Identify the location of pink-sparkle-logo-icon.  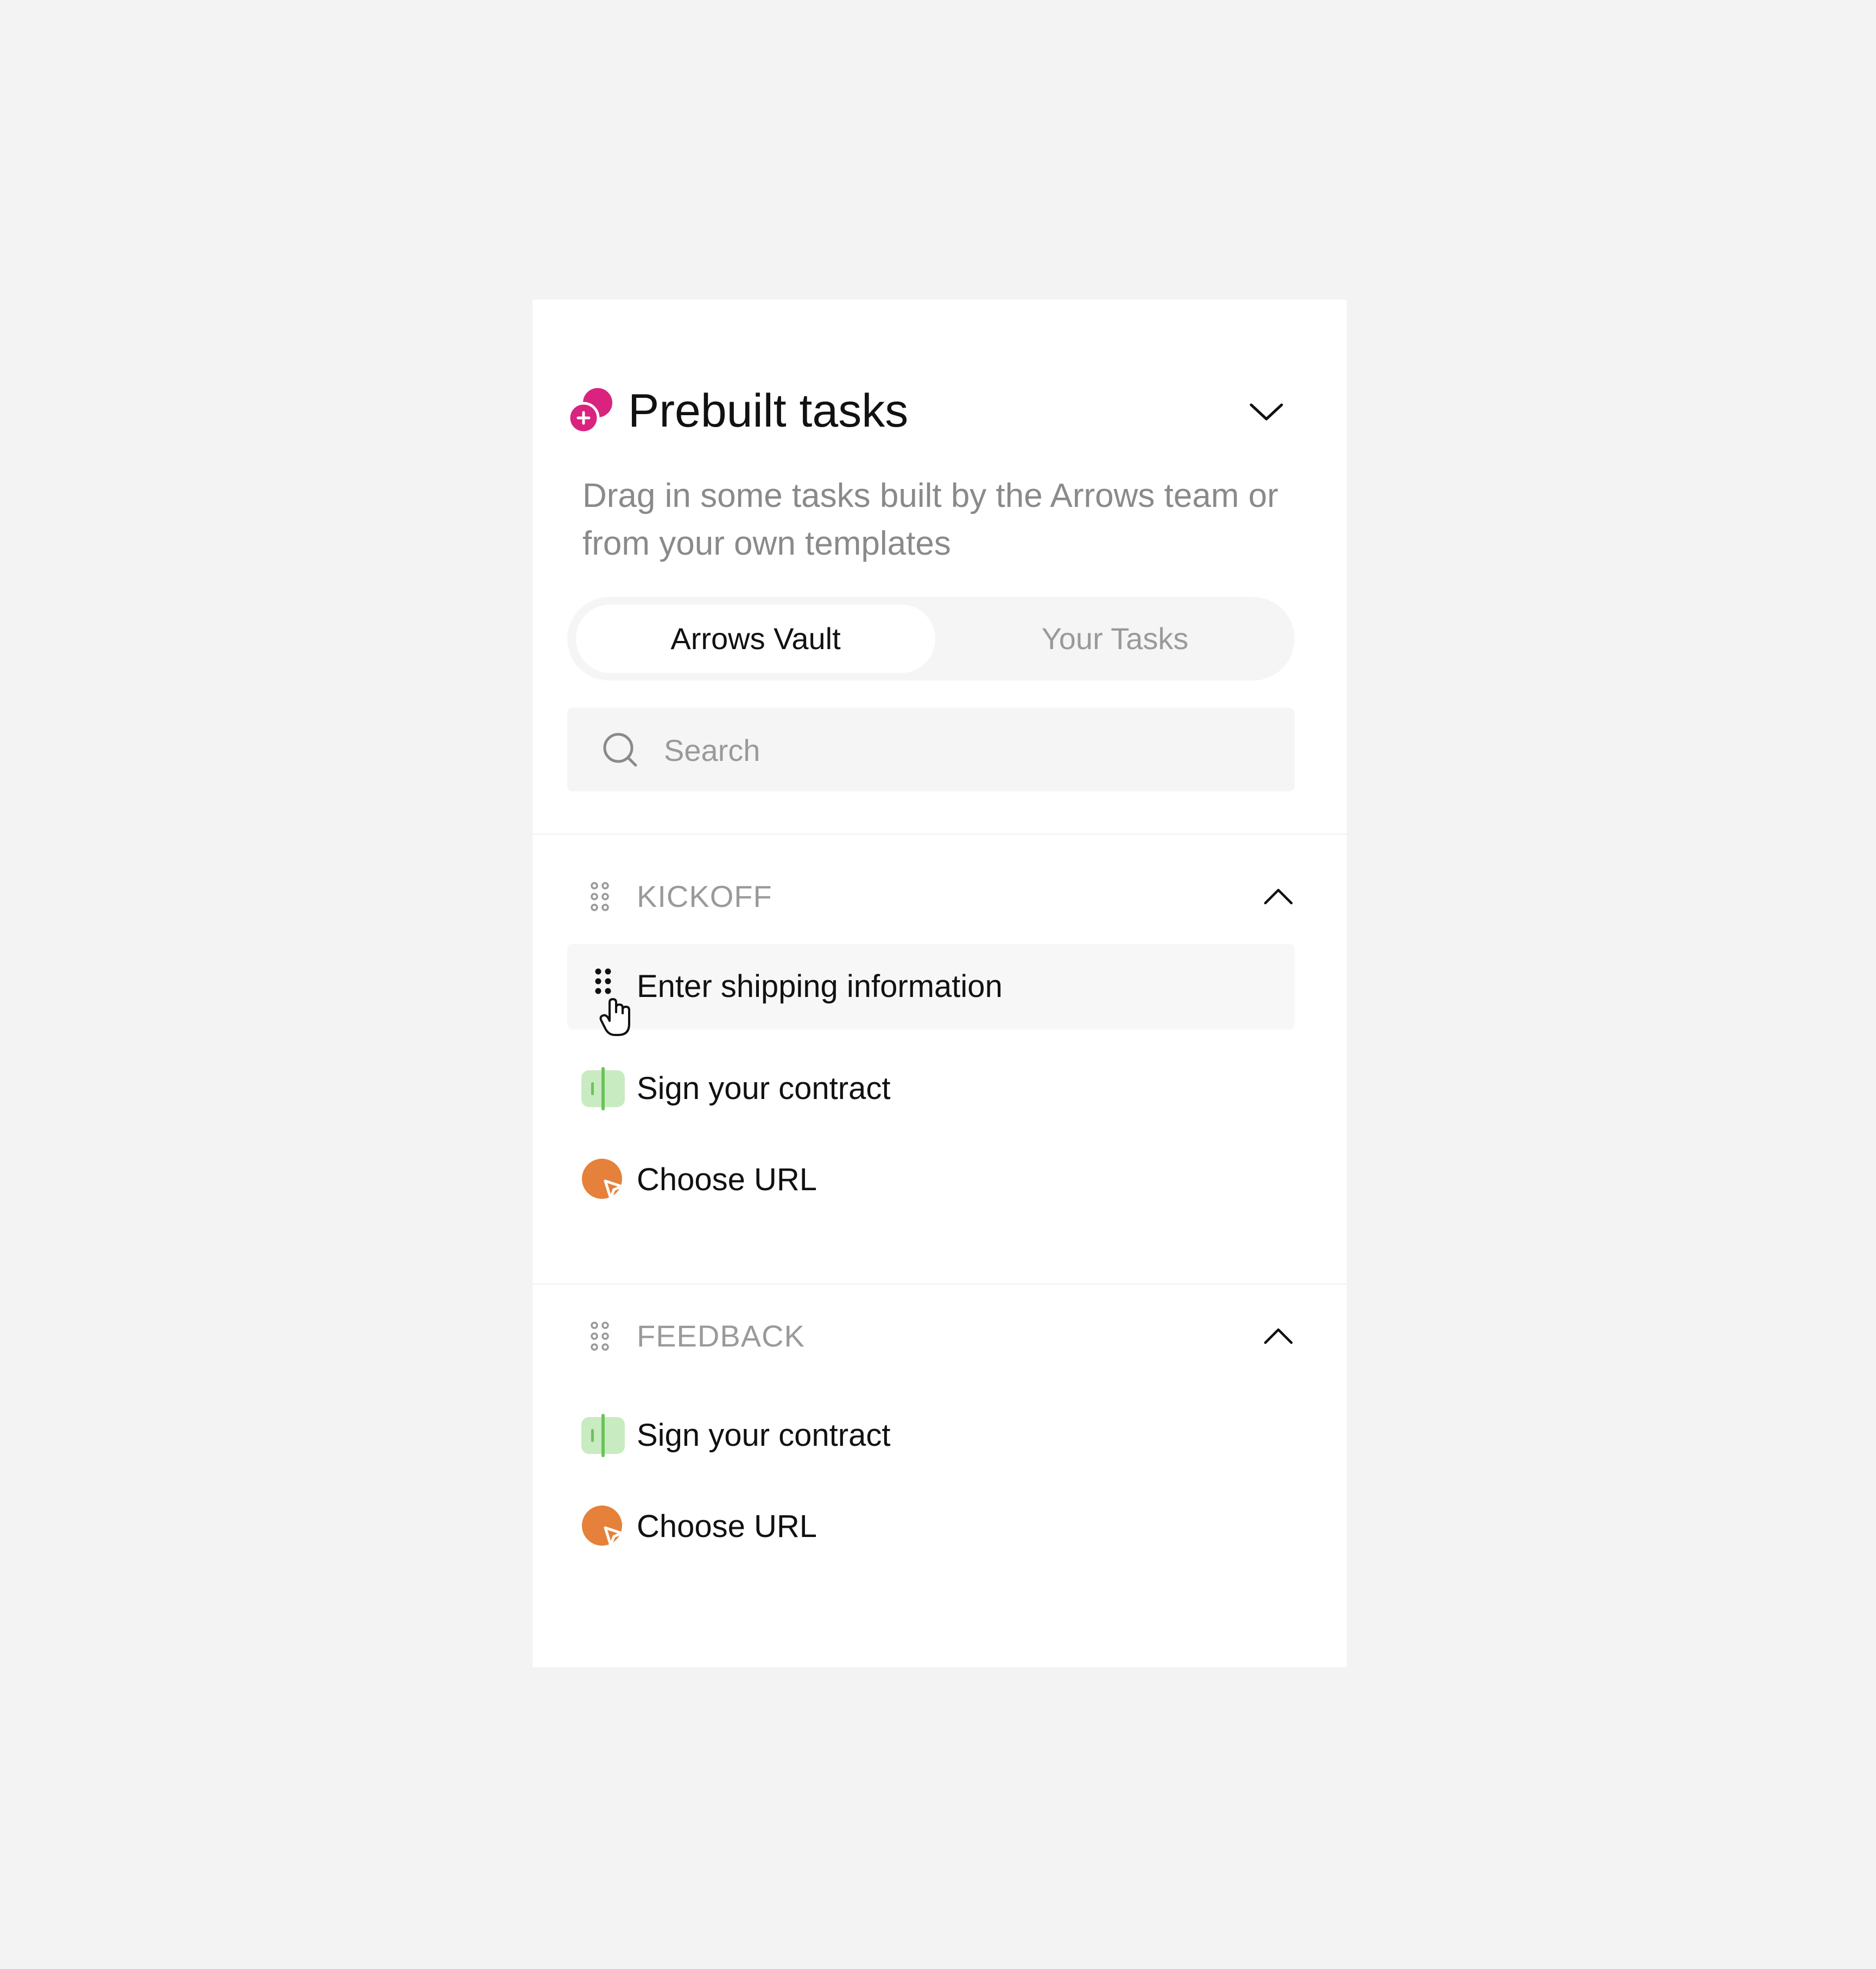
(590, 410).